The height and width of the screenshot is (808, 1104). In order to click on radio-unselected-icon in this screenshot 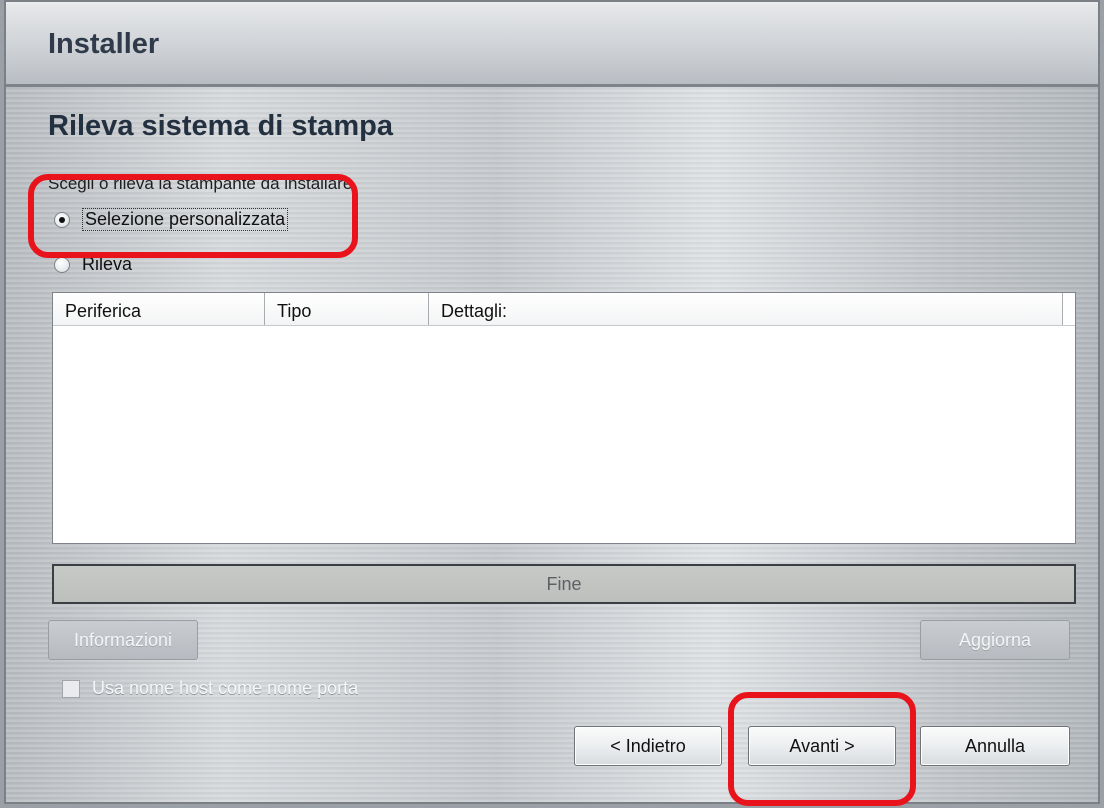, I will do `click(62, 264)`.